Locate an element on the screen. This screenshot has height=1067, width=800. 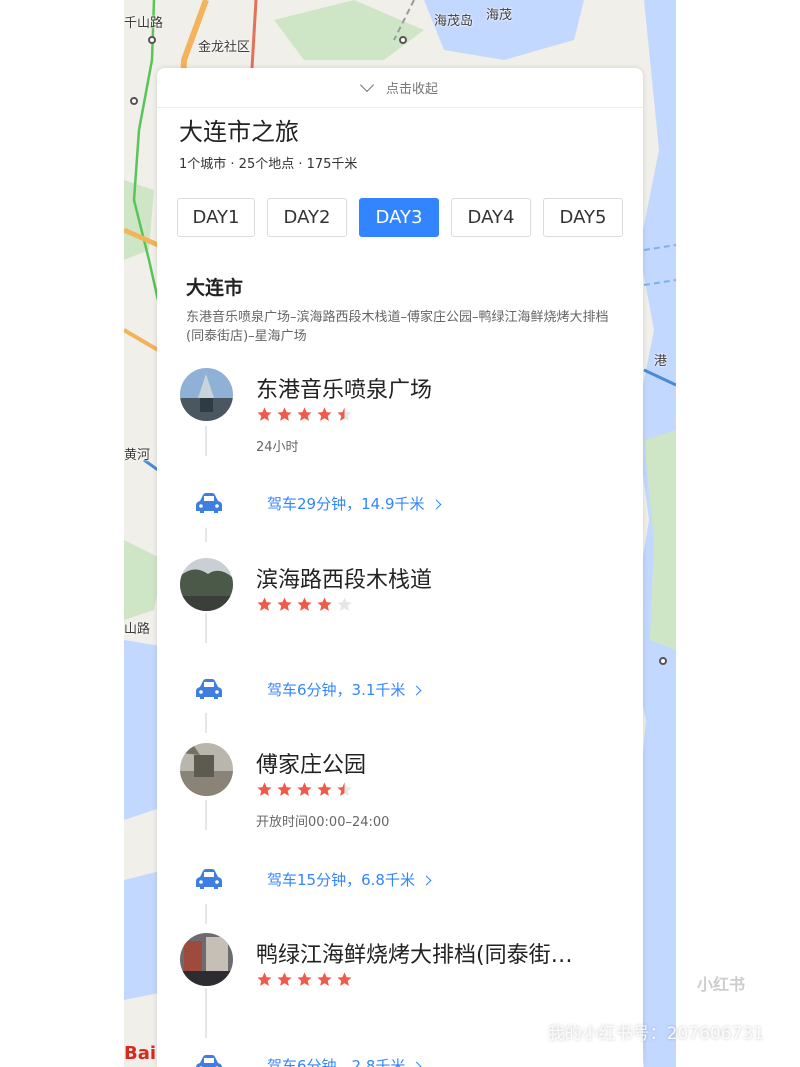
tab-day2: DAY2 is located at coordinates (307, 217).